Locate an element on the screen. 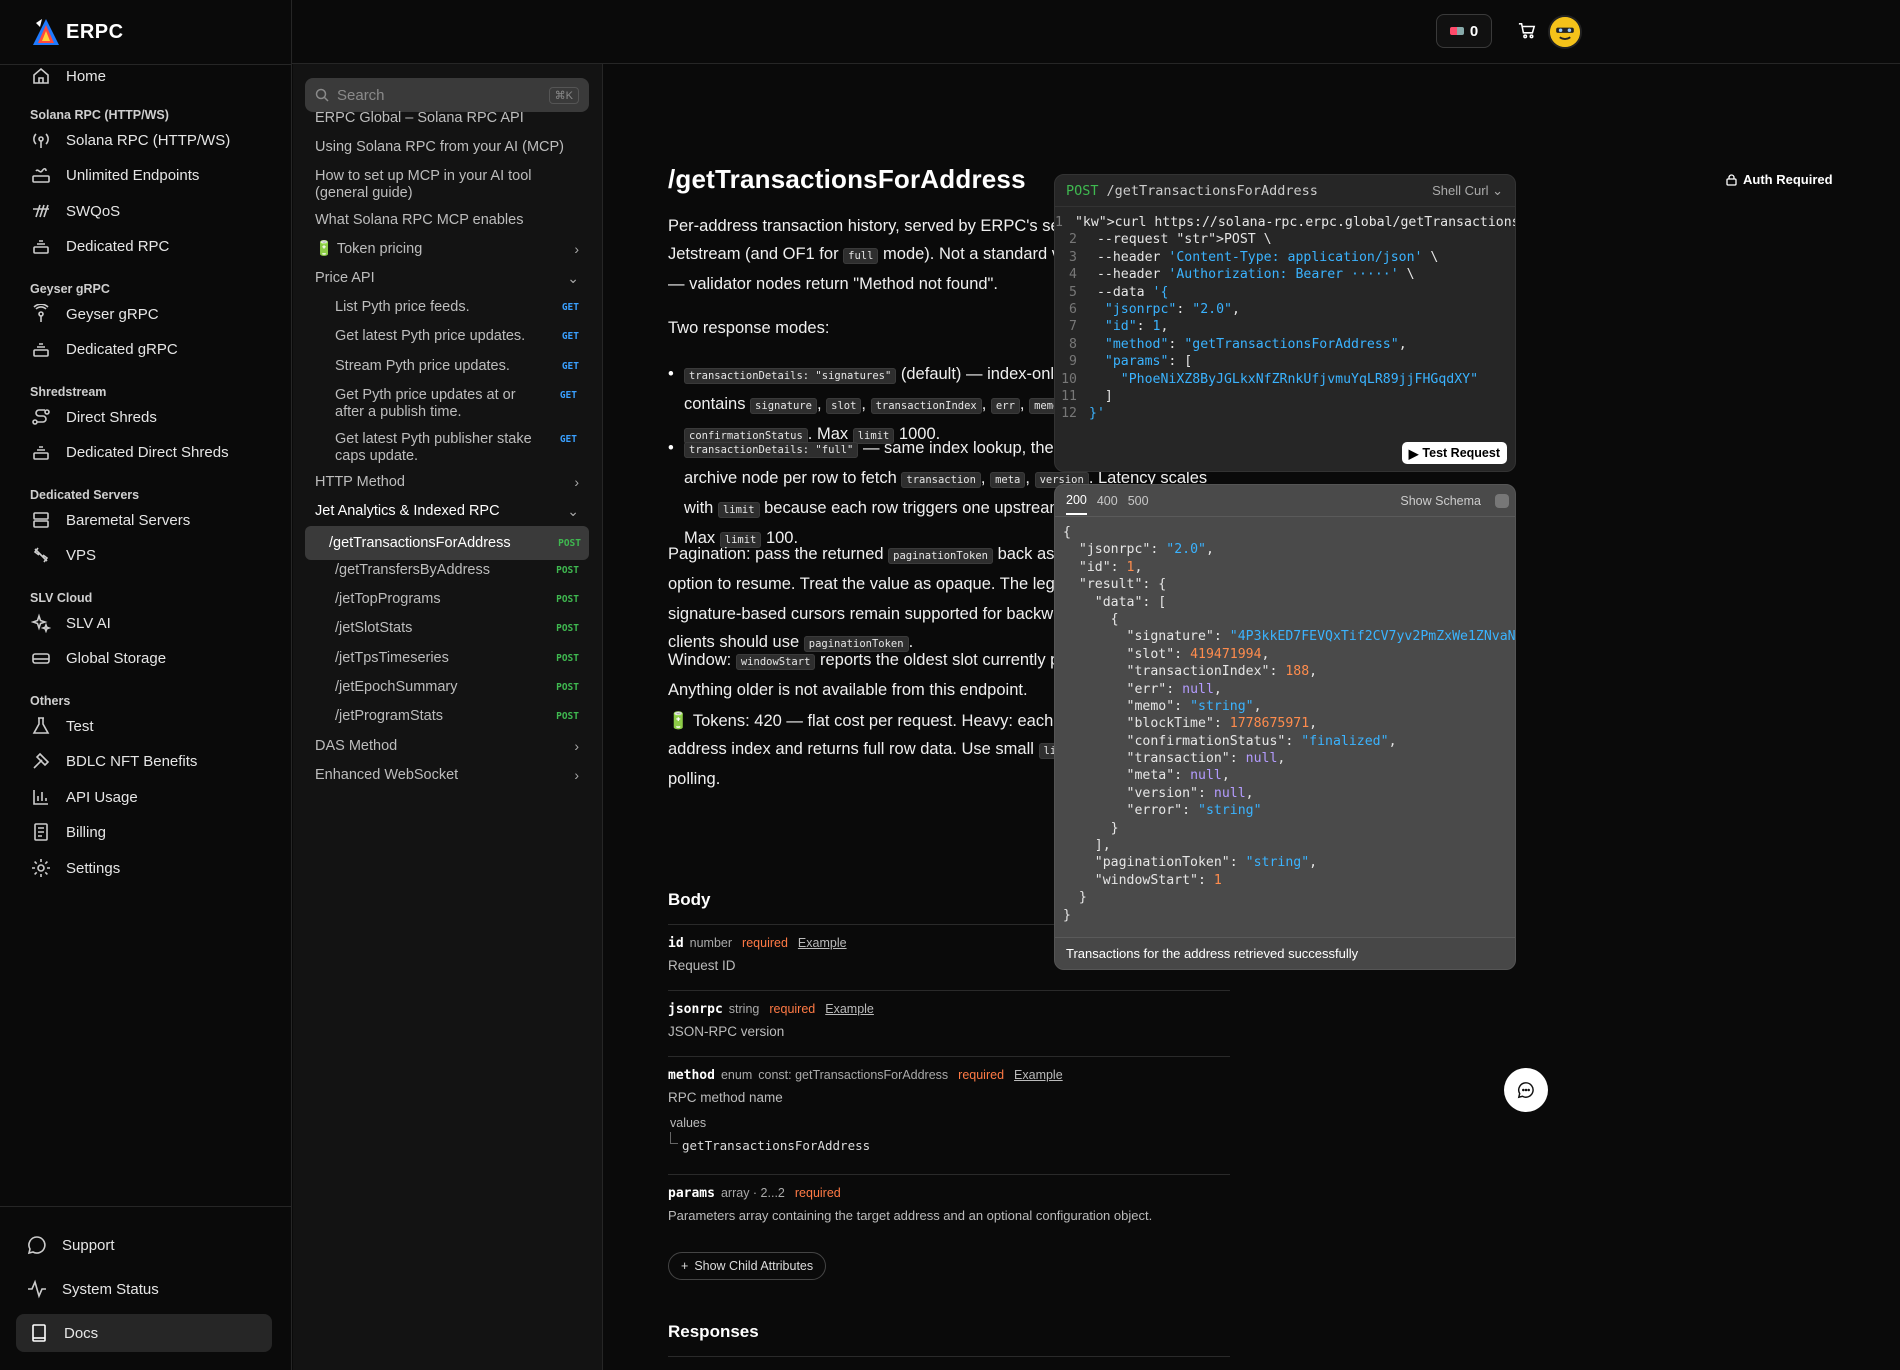 This screenshot has height=1370, width=1900. nav-label: Settings is located at coordinates (93, 868).